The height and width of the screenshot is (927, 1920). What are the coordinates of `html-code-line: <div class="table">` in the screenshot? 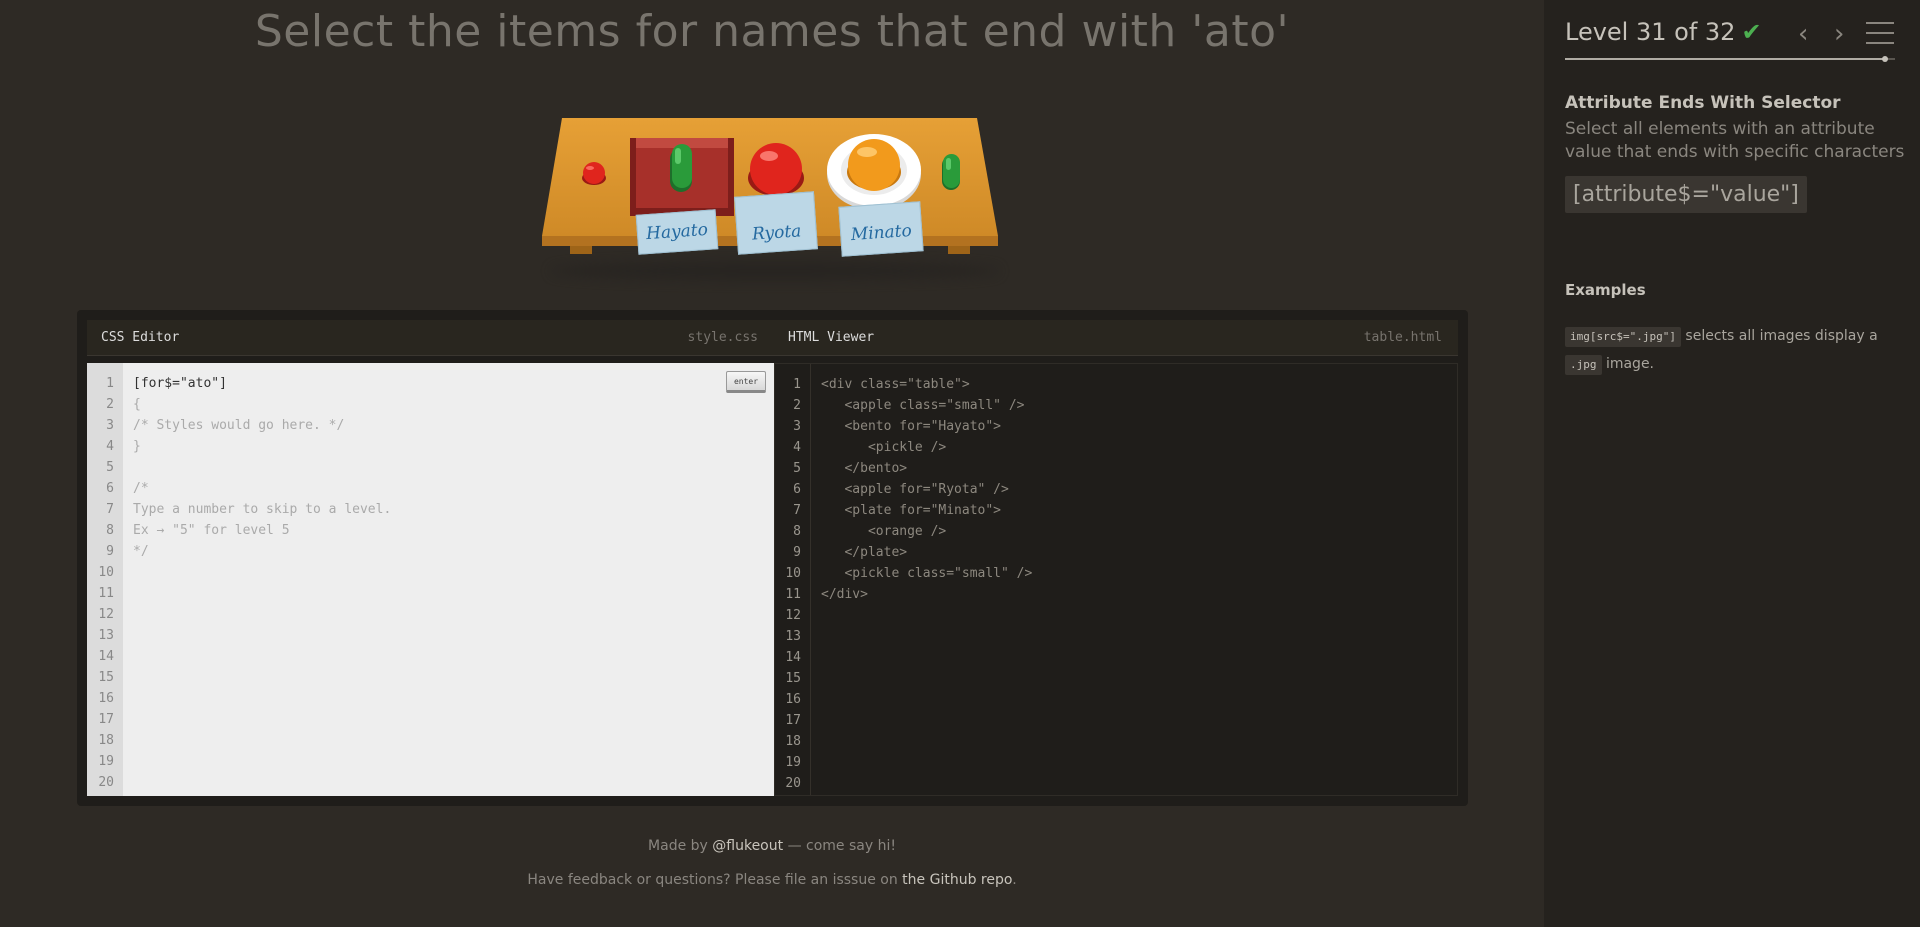 It's located at (926, 384).